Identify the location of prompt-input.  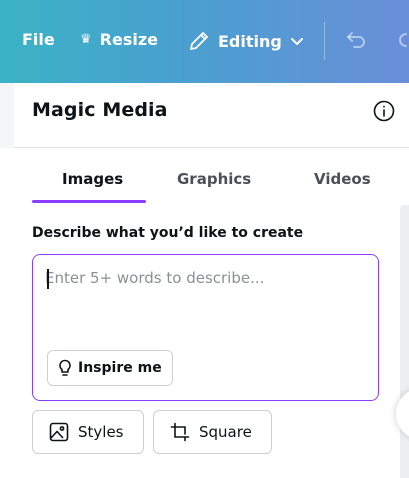
(205, 278).